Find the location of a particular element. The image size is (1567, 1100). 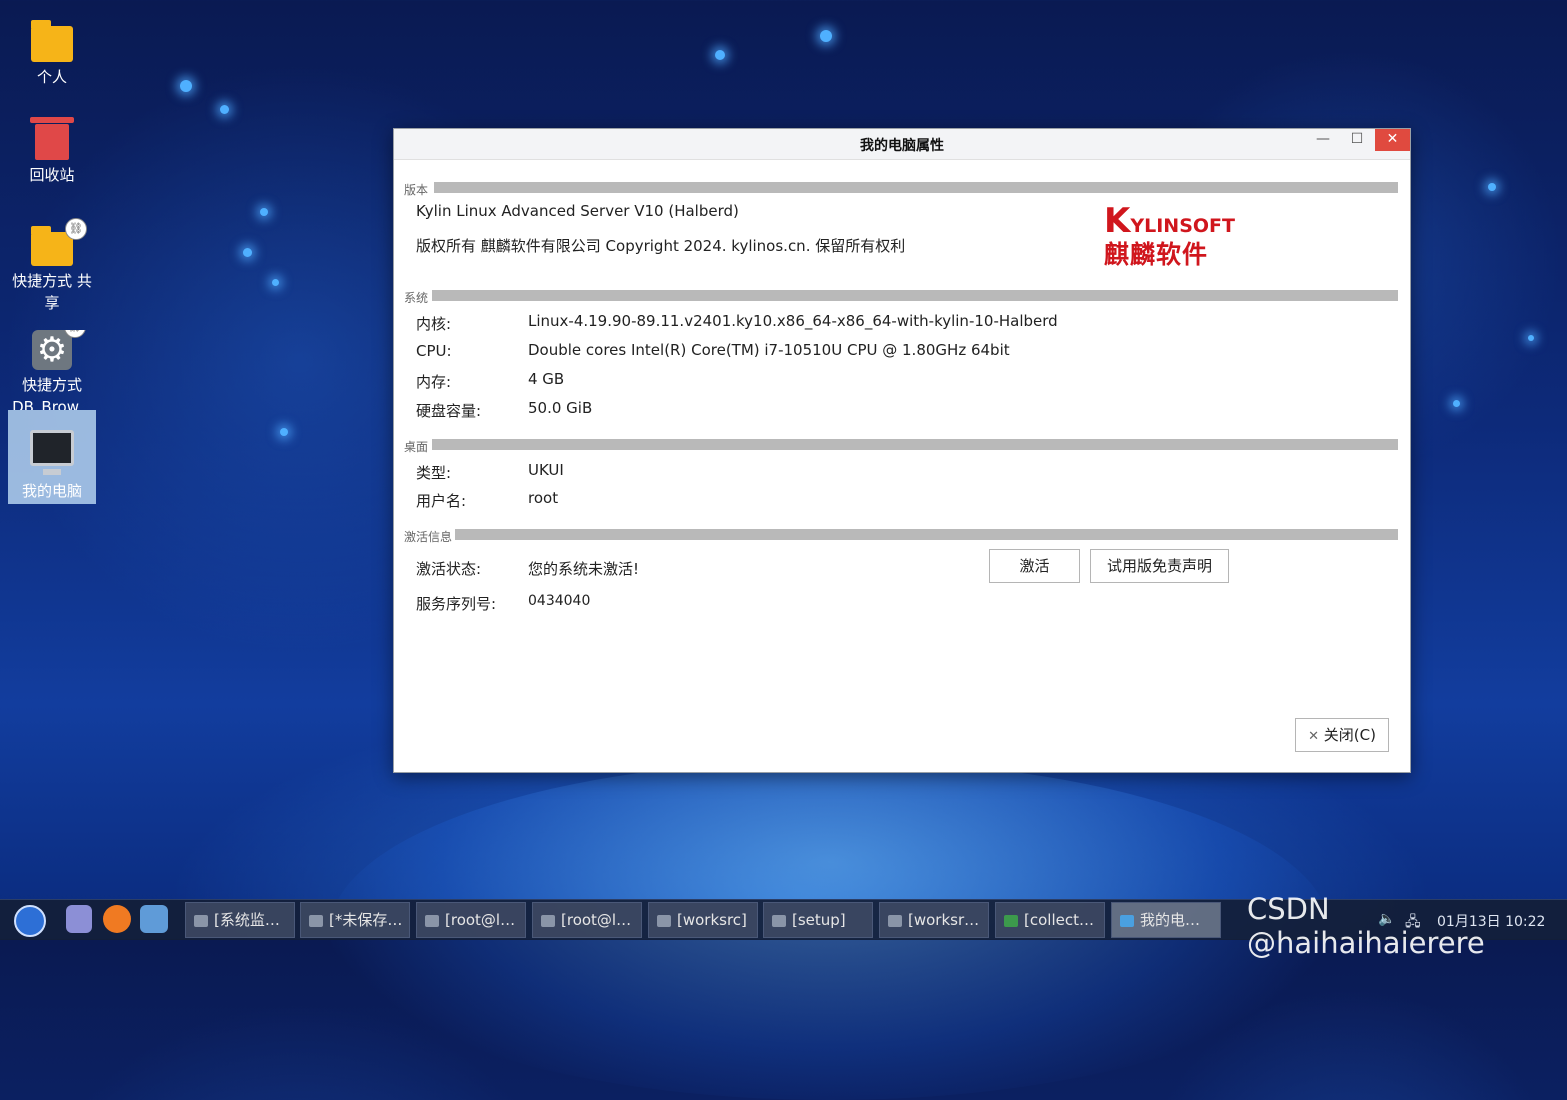

desktop-icon-shortcut-share: ⛓ 快捷方式 共享 is located at coordinates (52, 266).